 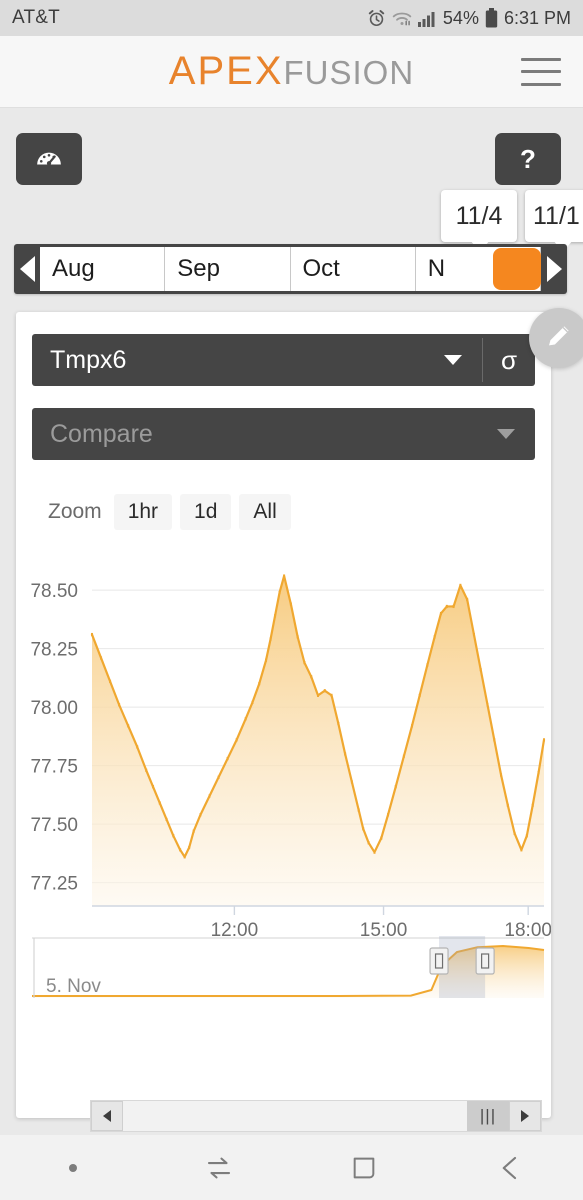 I want to click on dot-icon, so click(x=73, y=1168).